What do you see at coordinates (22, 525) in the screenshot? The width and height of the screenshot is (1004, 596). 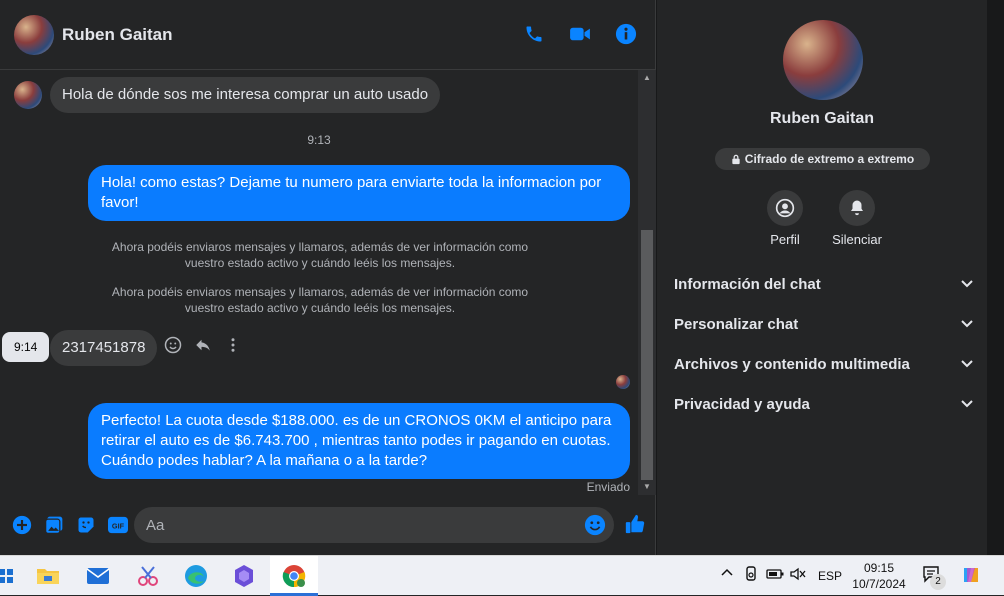 I see `add-icon` at bounding box center [22, 525].